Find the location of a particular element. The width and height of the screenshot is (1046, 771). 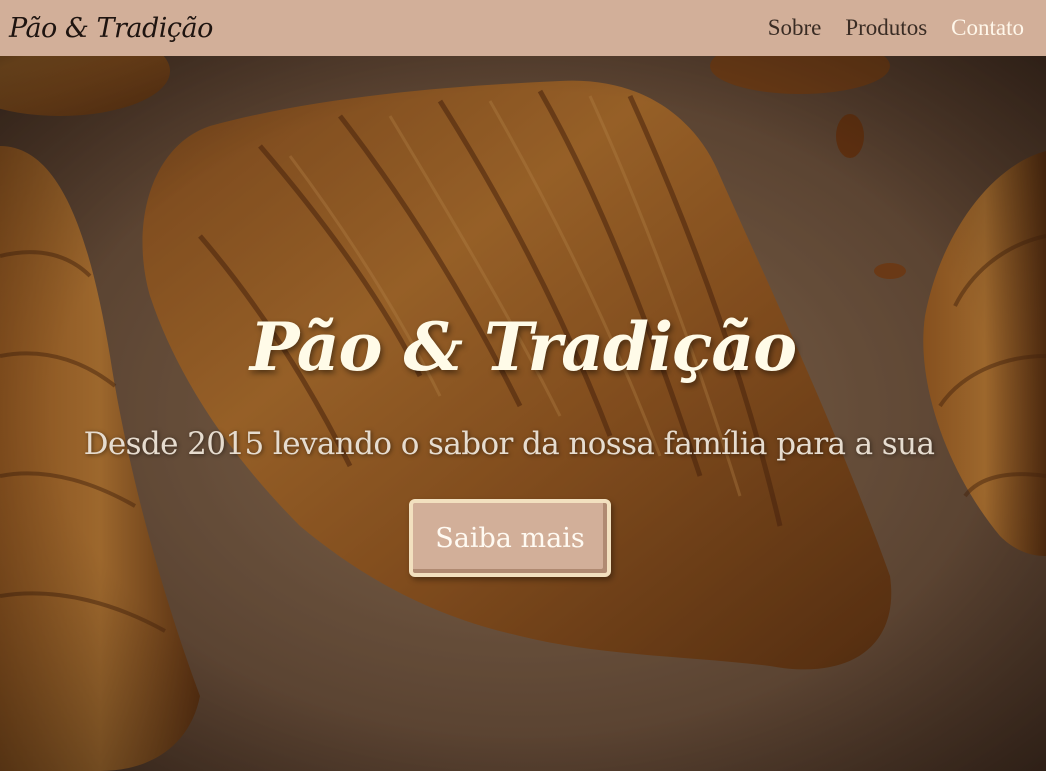

top-navbar: Pão & Tradição Sobre Produtos Contato is located at coordinates (523, 28).